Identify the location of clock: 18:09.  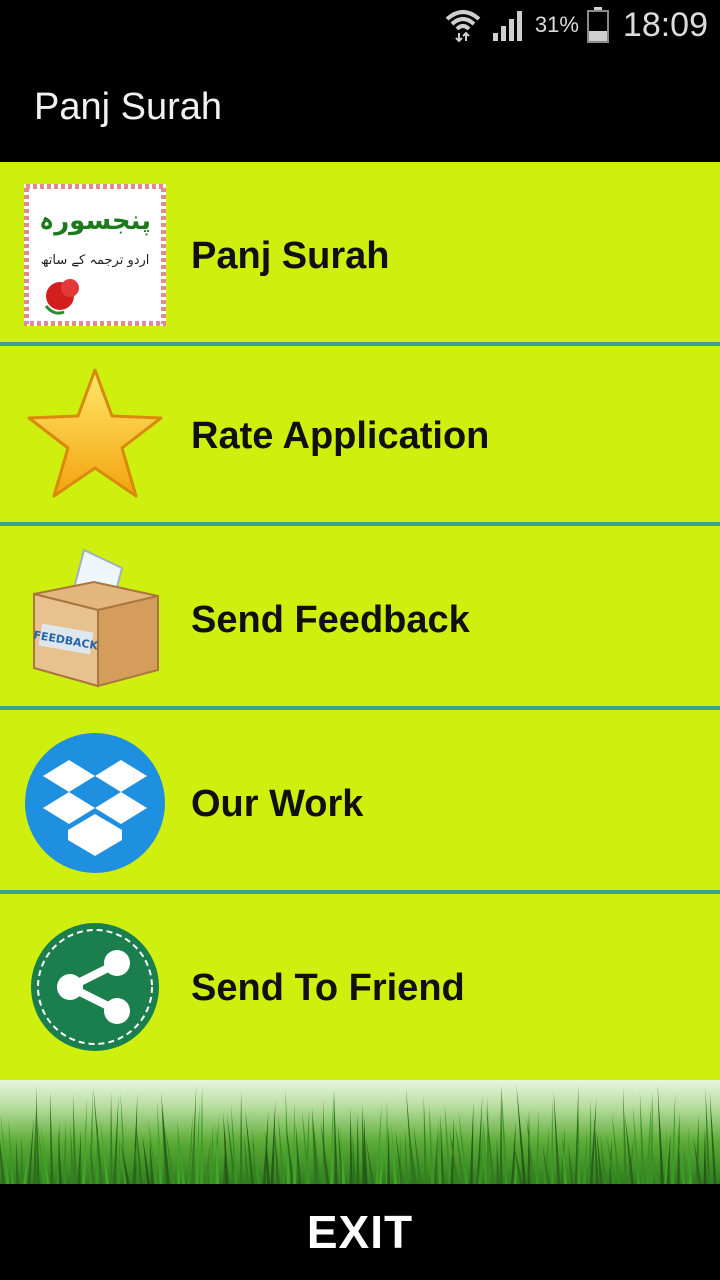
(665, 24).